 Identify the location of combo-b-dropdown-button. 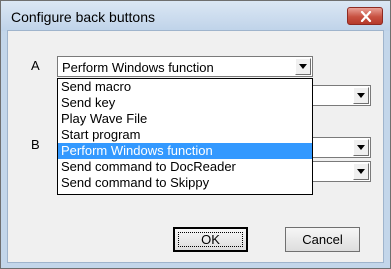
(361, 147).